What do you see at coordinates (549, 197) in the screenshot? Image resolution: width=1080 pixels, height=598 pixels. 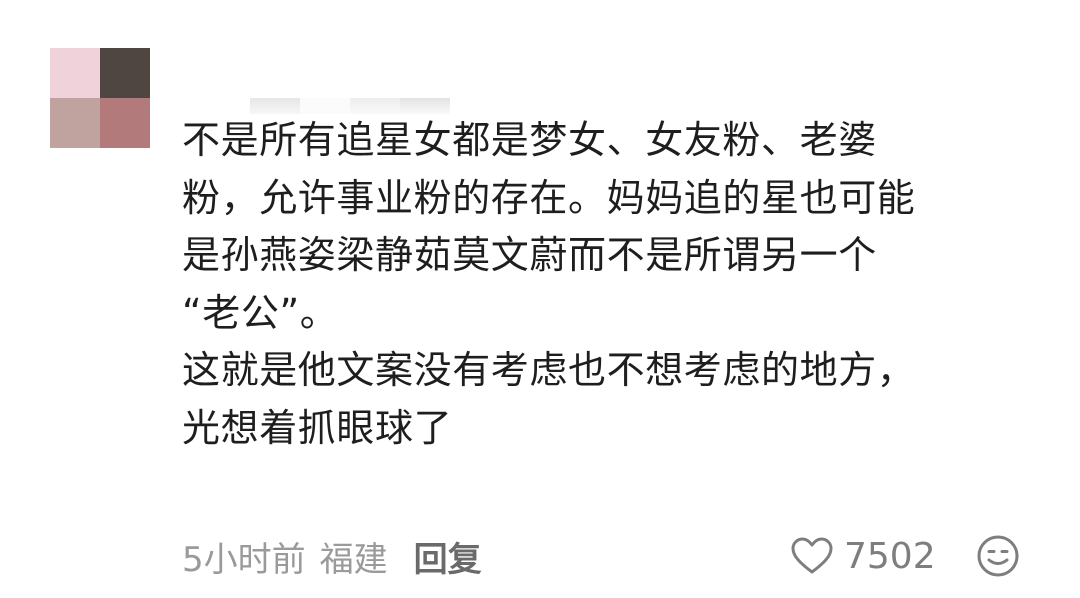 I see `comment-line: 粉，允许事业粉的存在。妈妈追的星也可能` at bounding box center [549, 197].